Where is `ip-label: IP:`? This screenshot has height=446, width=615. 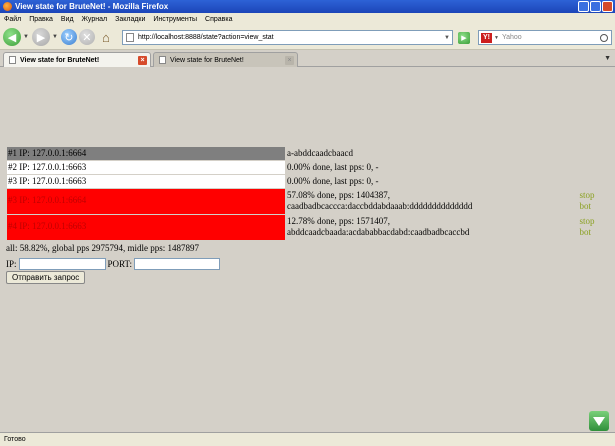 ip-label: IP: is located at coordinates (11, 264).